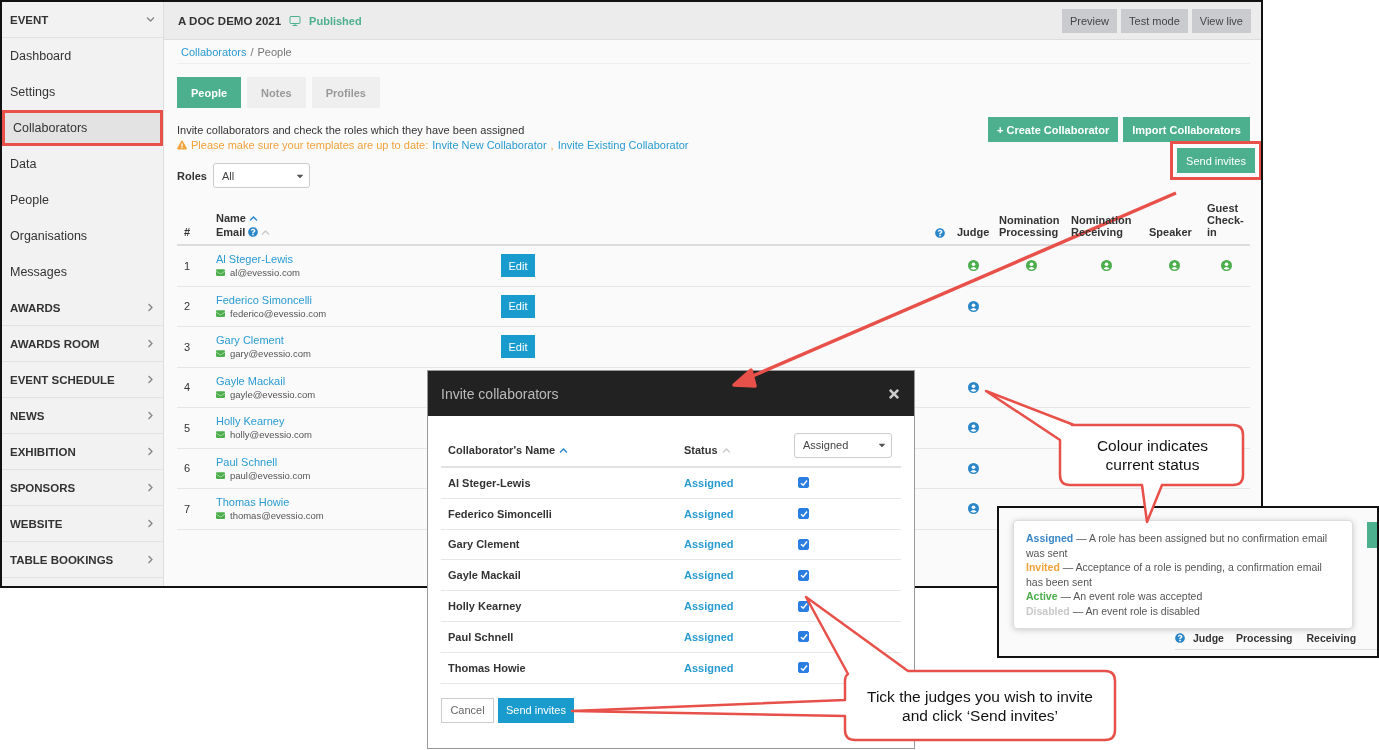  Describe the element at coordinates (310, 145) in the screenshot. I see `warning-text: Please make sure your templates are up to date:` at that location.